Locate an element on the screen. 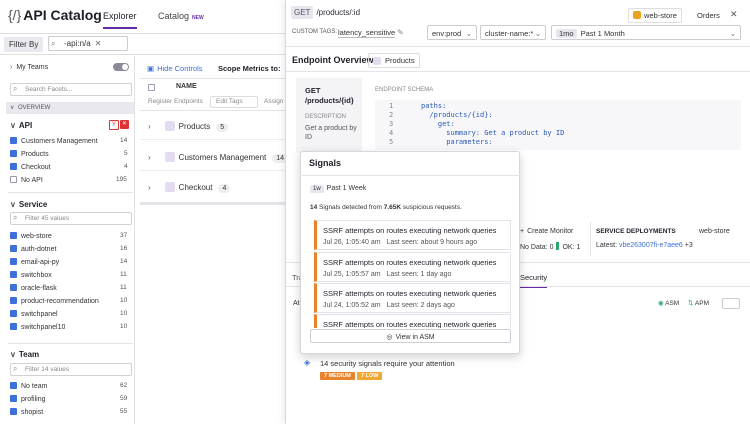  team-item: shopist is located at coordinates (26, 412).